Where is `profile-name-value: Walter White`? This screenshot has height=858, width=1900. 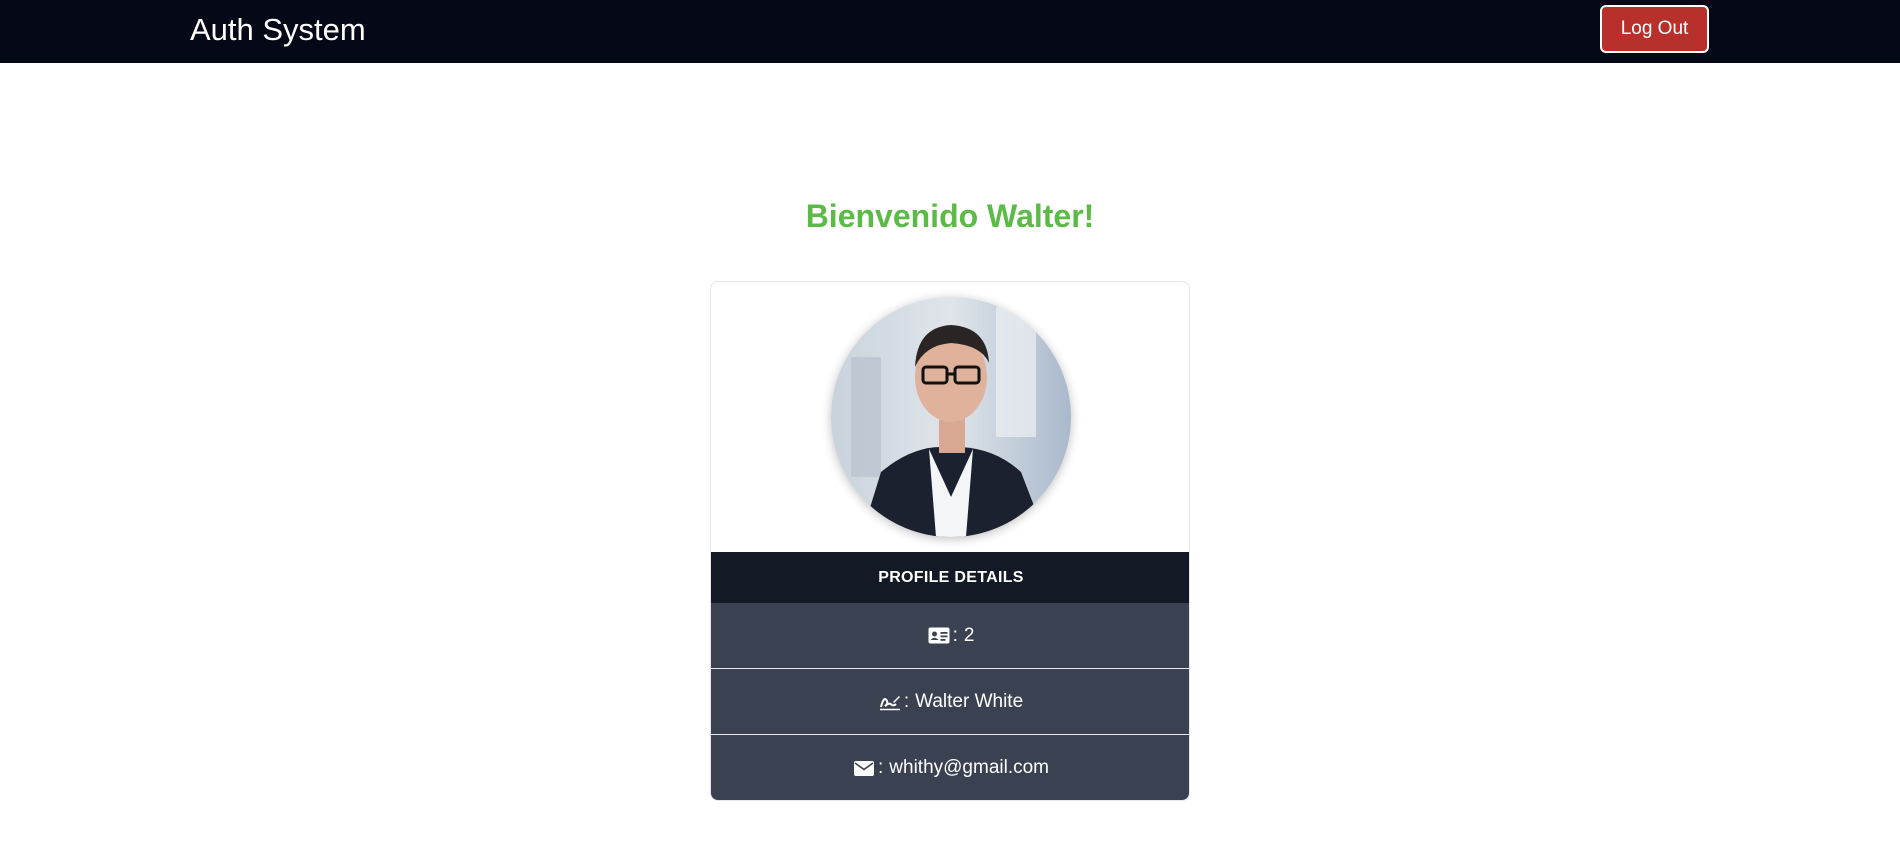
profile-name-value: Walter White is located at coordinates (969, 701).